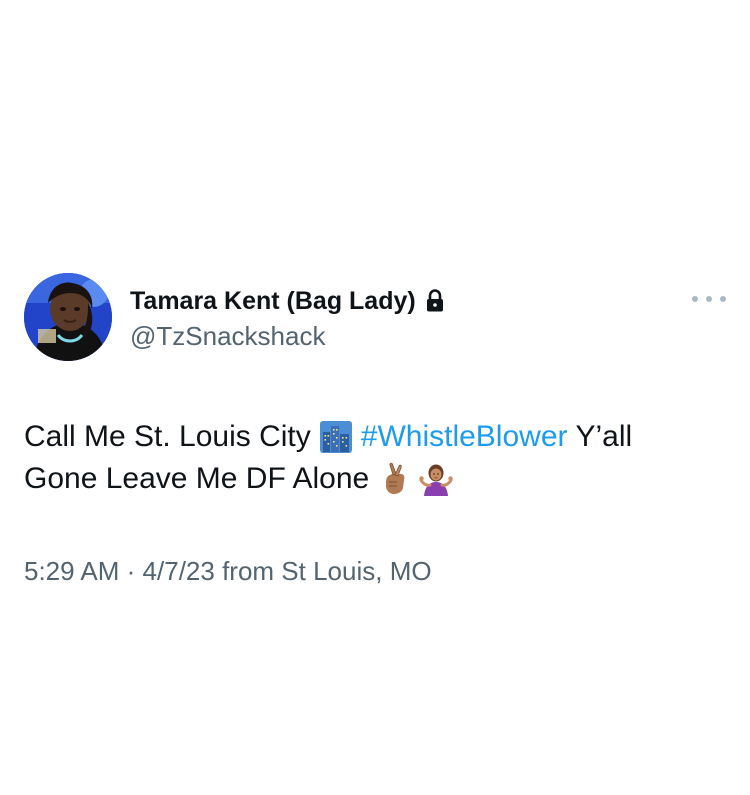 This screenshot has width=750, height=795. What do you see at coordinates (434, 300) in the screenshot?
I see `lock-icon` at bounding box center [434, 300].